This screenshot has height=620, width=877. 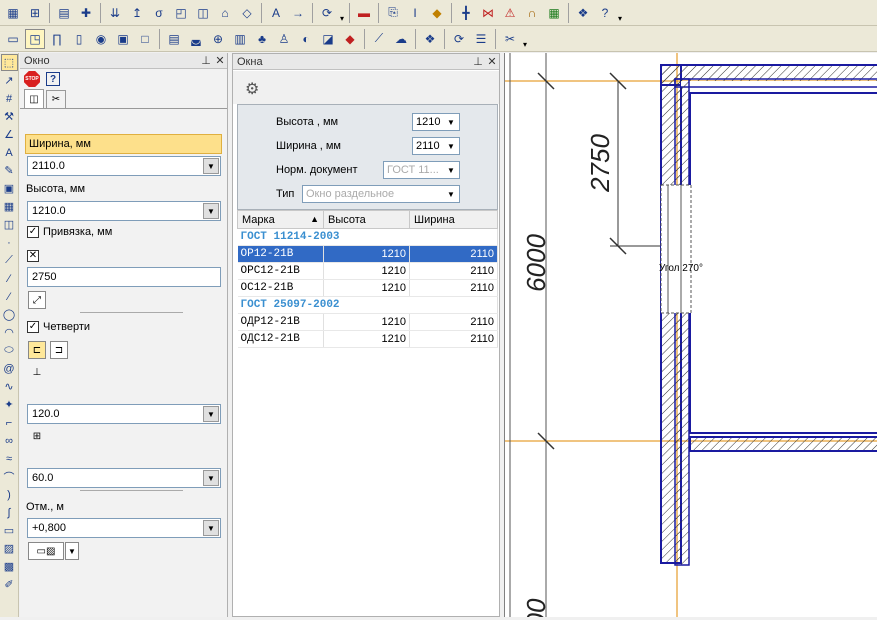 What do you see at coordinates (124, 166) in the screenshot?
I see `width-combo: 2110.0 ▼` at bounding box center [124, 166].